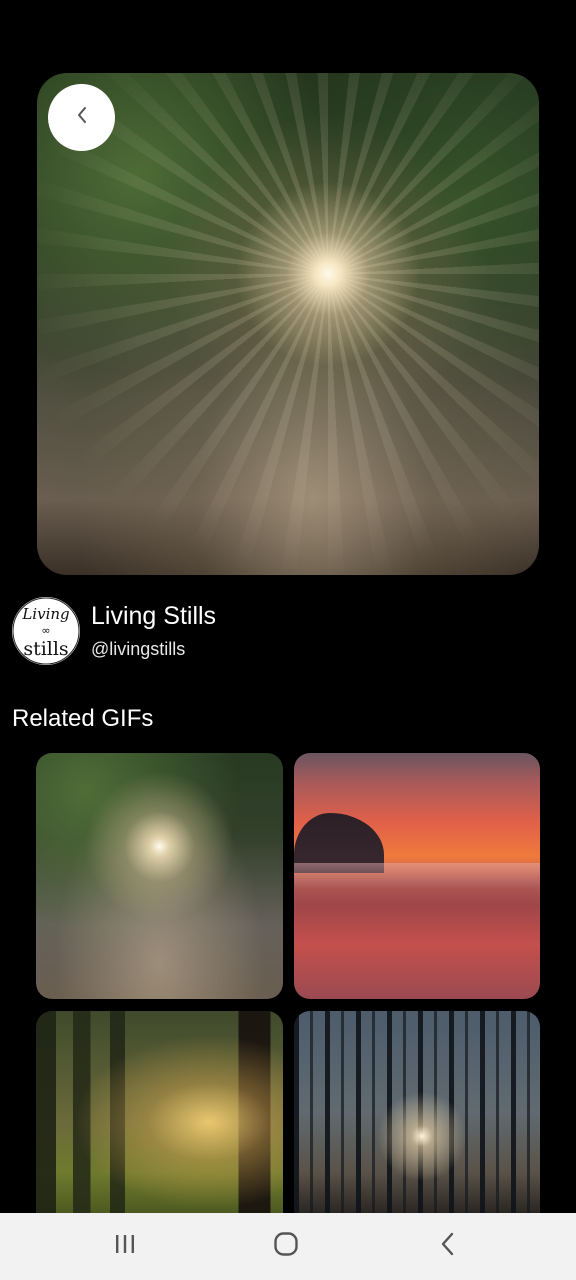  I want to click on home-button, so click(286, 1246).